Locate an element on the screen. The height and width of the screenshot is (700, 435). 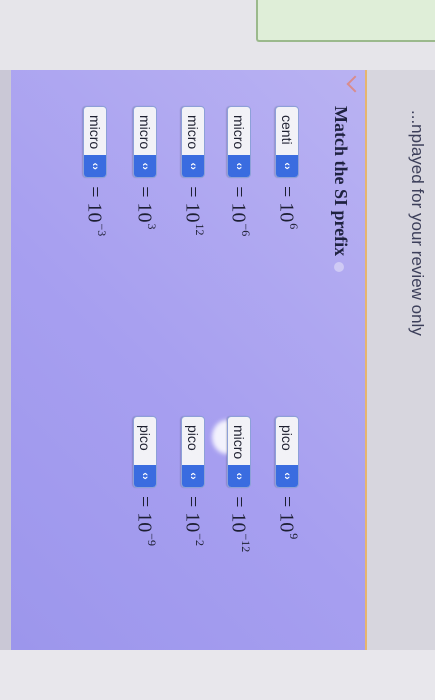
match-row-9: pico ‹› = 10−9 is located at coordinates (145, 481).